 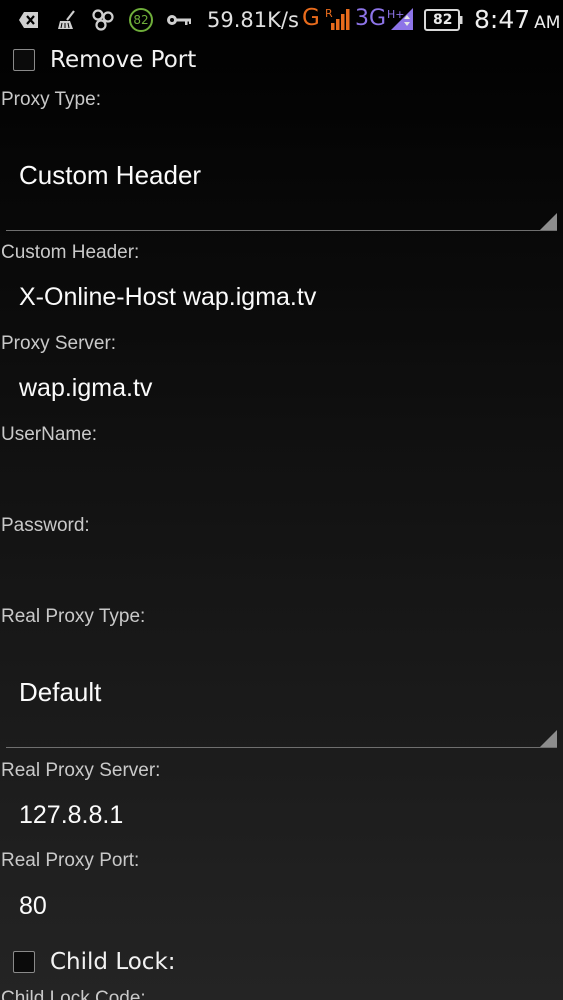 What do you see at coordinates (341, 19) in the screenshot?
I see `signal-bars-icon` at bounding box center [341, 19].